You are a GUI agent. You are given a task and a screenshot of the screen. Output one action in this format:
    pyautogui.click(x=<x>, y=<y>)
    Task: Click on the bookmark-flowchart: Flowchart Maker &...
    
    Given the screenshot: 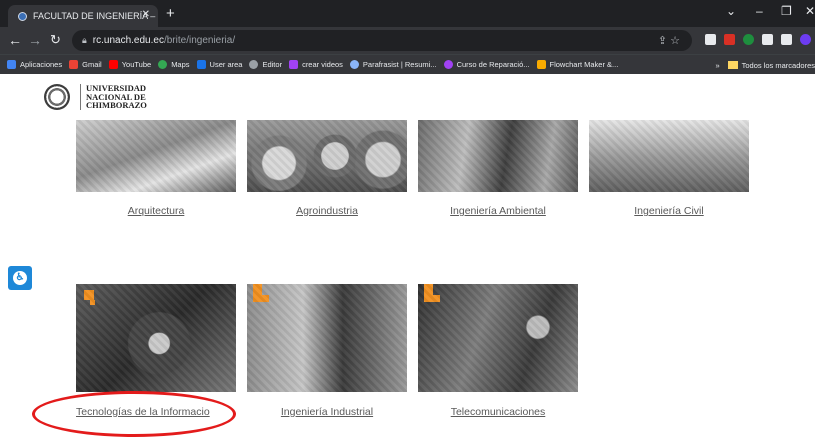 What is the action you would take?
    pyautogui.click(x=577, y=64)
    